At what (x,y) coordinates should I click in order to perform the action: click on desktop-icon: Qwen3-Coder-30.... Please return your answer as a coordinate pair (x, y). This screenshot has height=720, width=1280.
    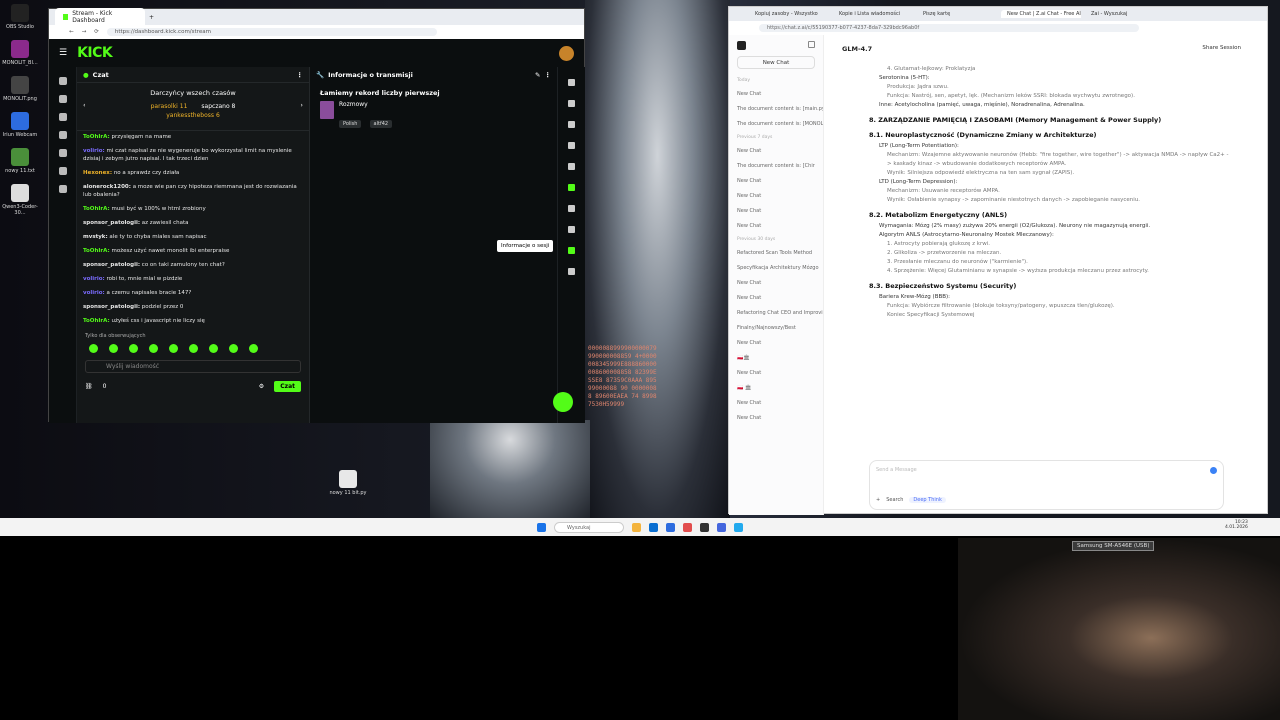
    Looking at the image, I should click on (20, 200).